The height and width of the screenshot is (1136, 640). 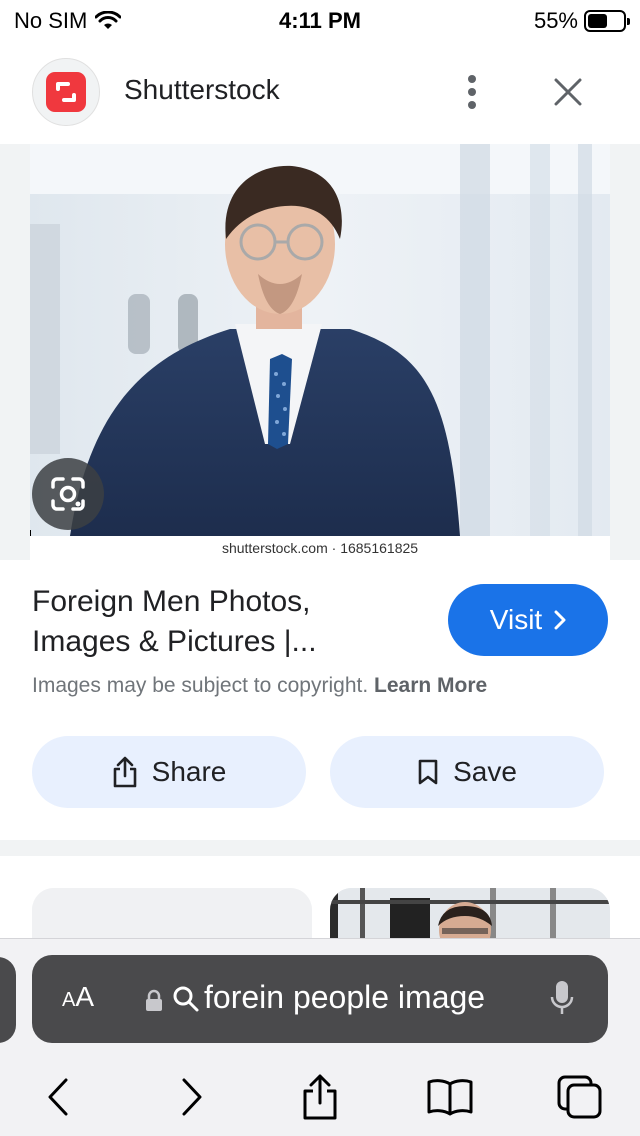 I want to click on image-watermark: shutterstock.com · 1685161825, so click(x=320, y=548).